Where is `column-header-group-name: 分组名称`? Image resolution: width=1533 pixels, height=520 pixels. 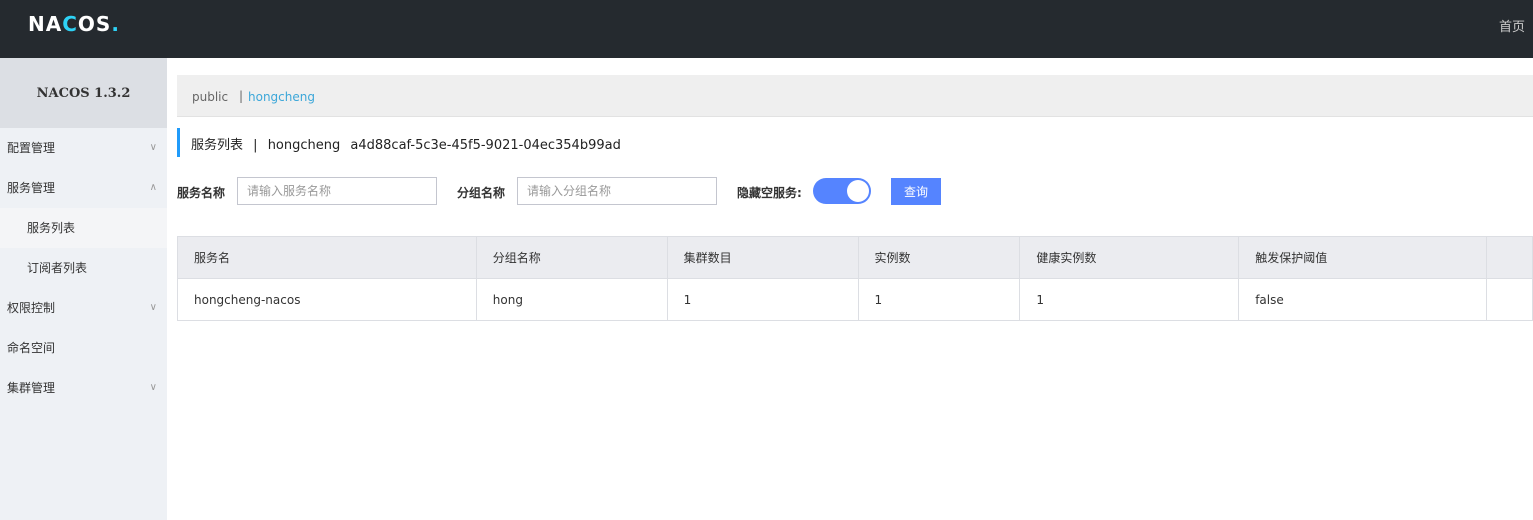
column-header-group-name: 分组名称 is located at coordinates (571, 257).